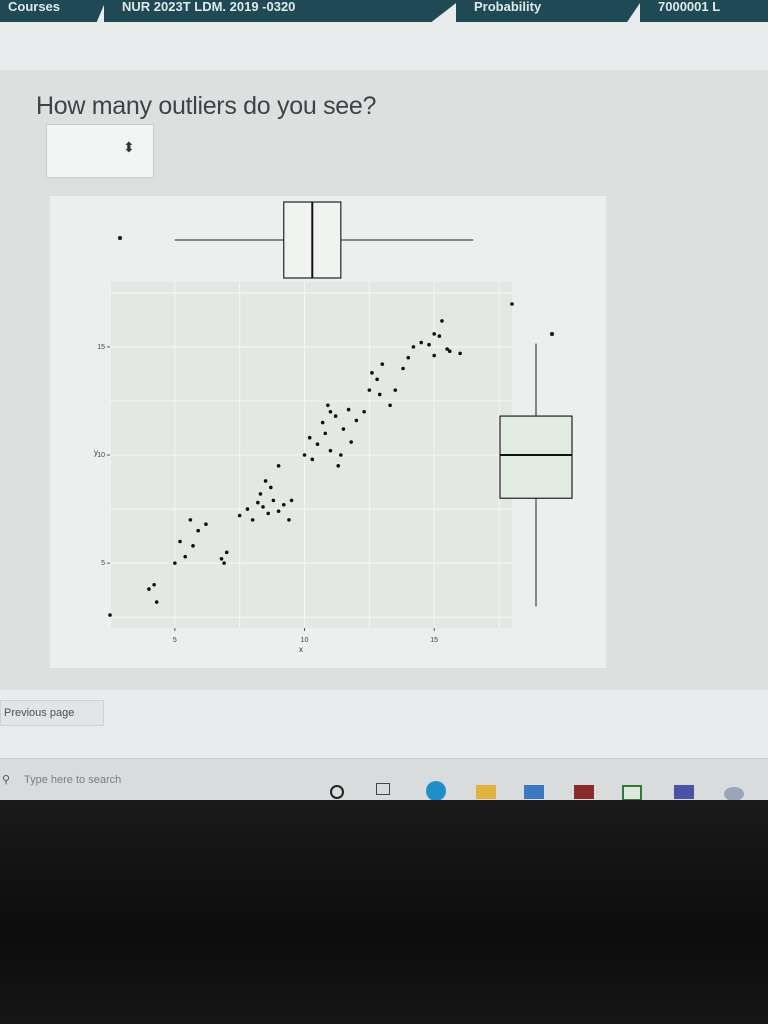 This screenshot has height=1024, width=768. I want to click on taskbar: ⚲ Type here to search, so click(384, 779).